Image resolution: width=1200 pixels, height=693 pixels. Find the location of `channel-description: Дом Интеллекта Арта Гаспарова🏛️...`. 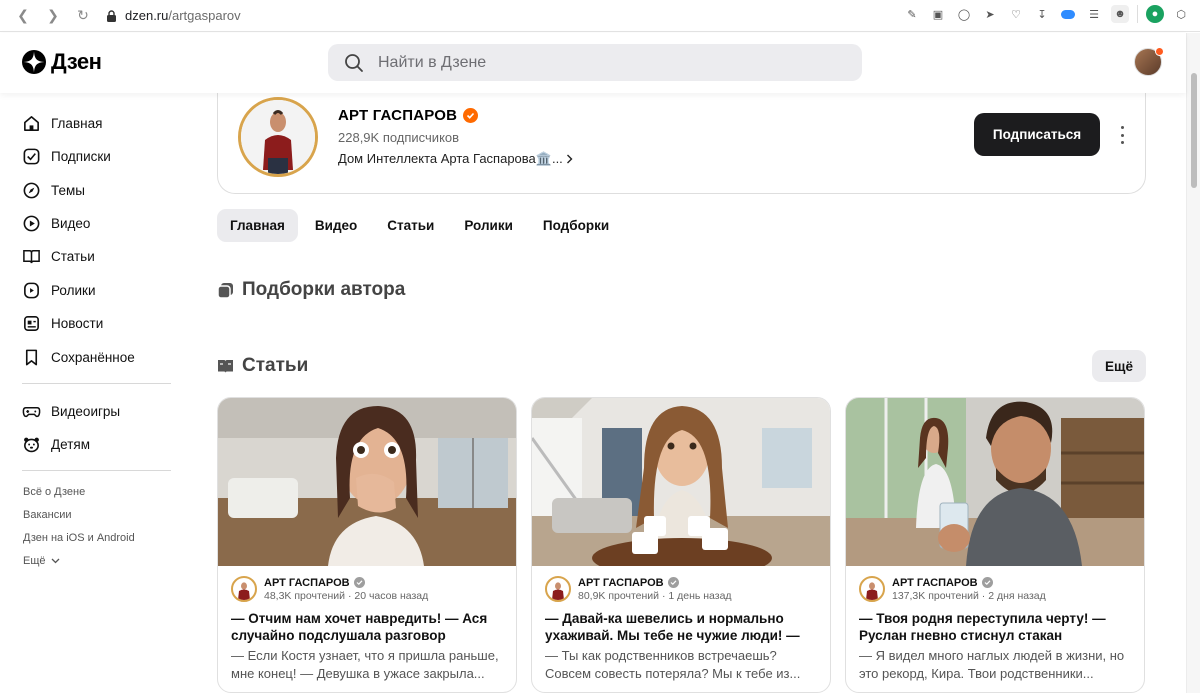

channel-description: Дом Интеллекта Арта Гаспарова🏛️... is located at coordinates (455, 159).